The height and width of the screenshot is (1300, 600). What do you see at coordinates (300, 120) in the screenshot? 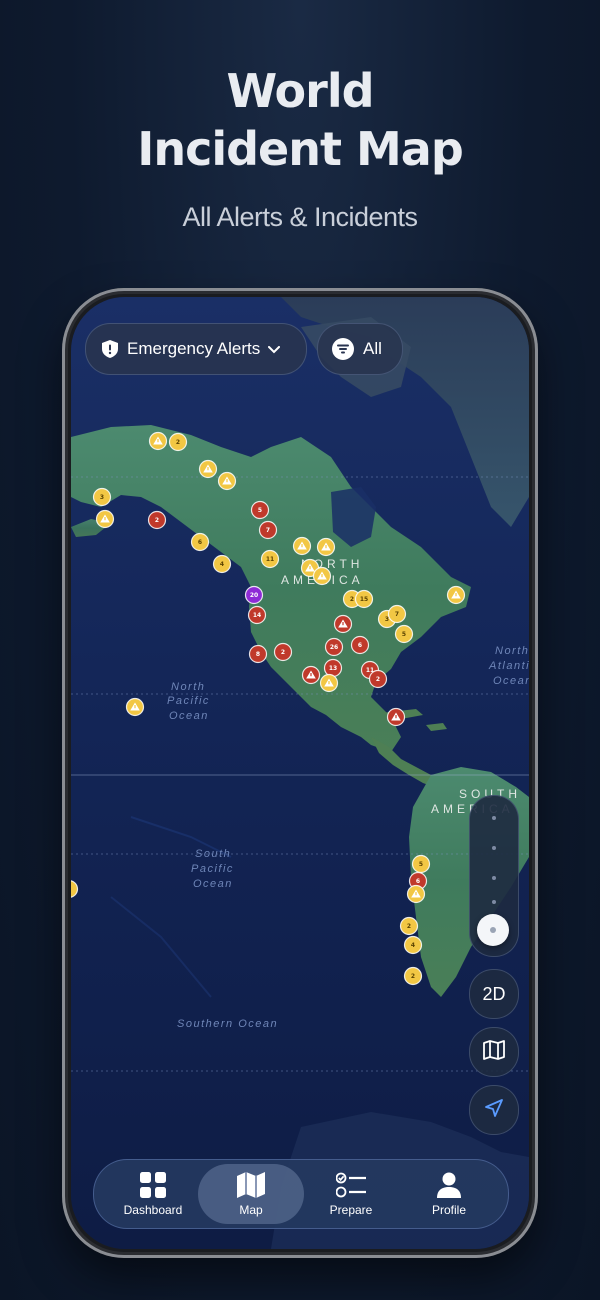
I see `hero-title: World Incident Map` at bounding box center [300, 120].